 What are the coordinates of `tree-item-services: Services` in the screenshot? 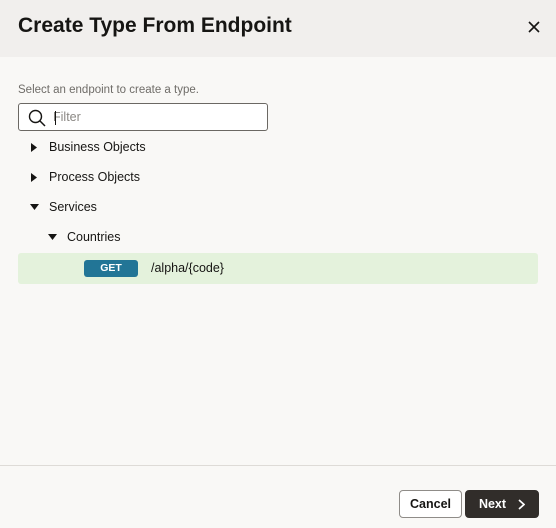 It's located at (62, 207).